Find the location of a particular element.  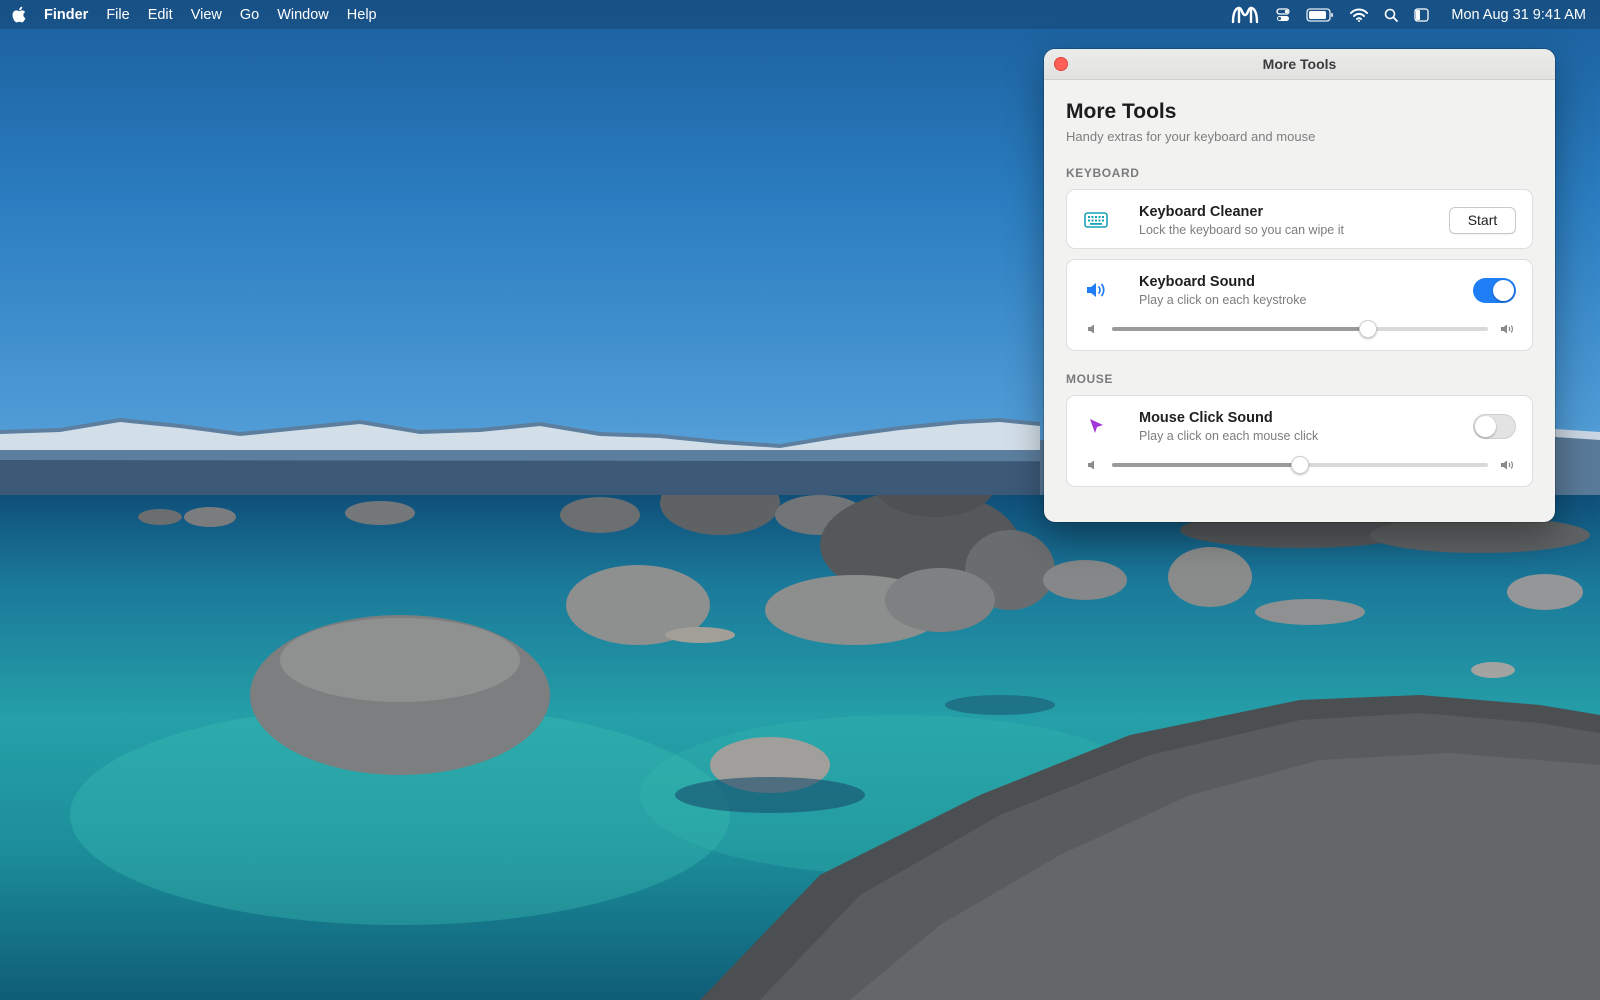

menu-go: Go is located at coordinates (249, 15).